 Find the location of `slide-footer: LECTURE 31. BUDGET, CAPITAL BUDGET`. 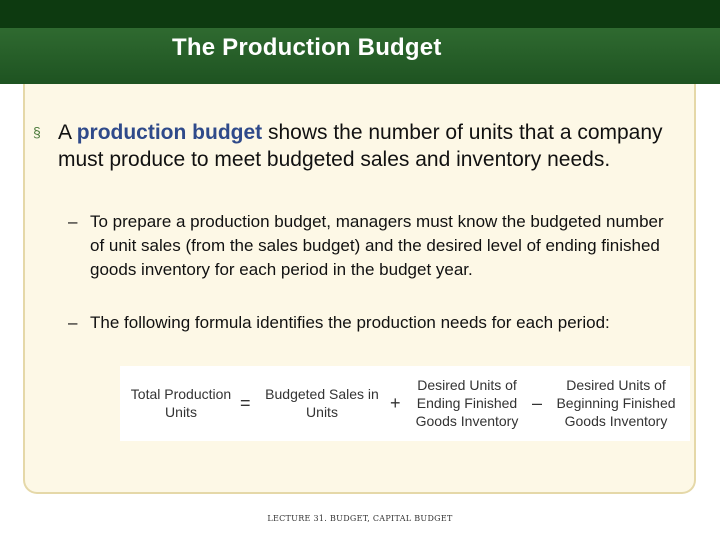

slide-footer: LECTURE 31. BUDGET, CAPITAL BUDGET is located at coordinates (360, 518).